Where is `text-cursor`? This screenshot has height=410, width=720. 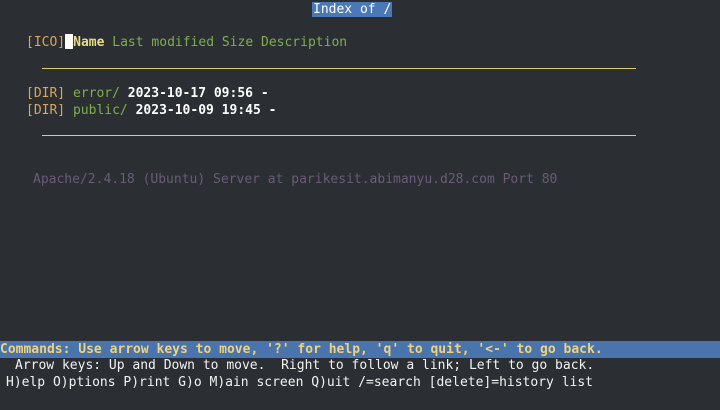
text-cursor is located at coordinates (69, 41).